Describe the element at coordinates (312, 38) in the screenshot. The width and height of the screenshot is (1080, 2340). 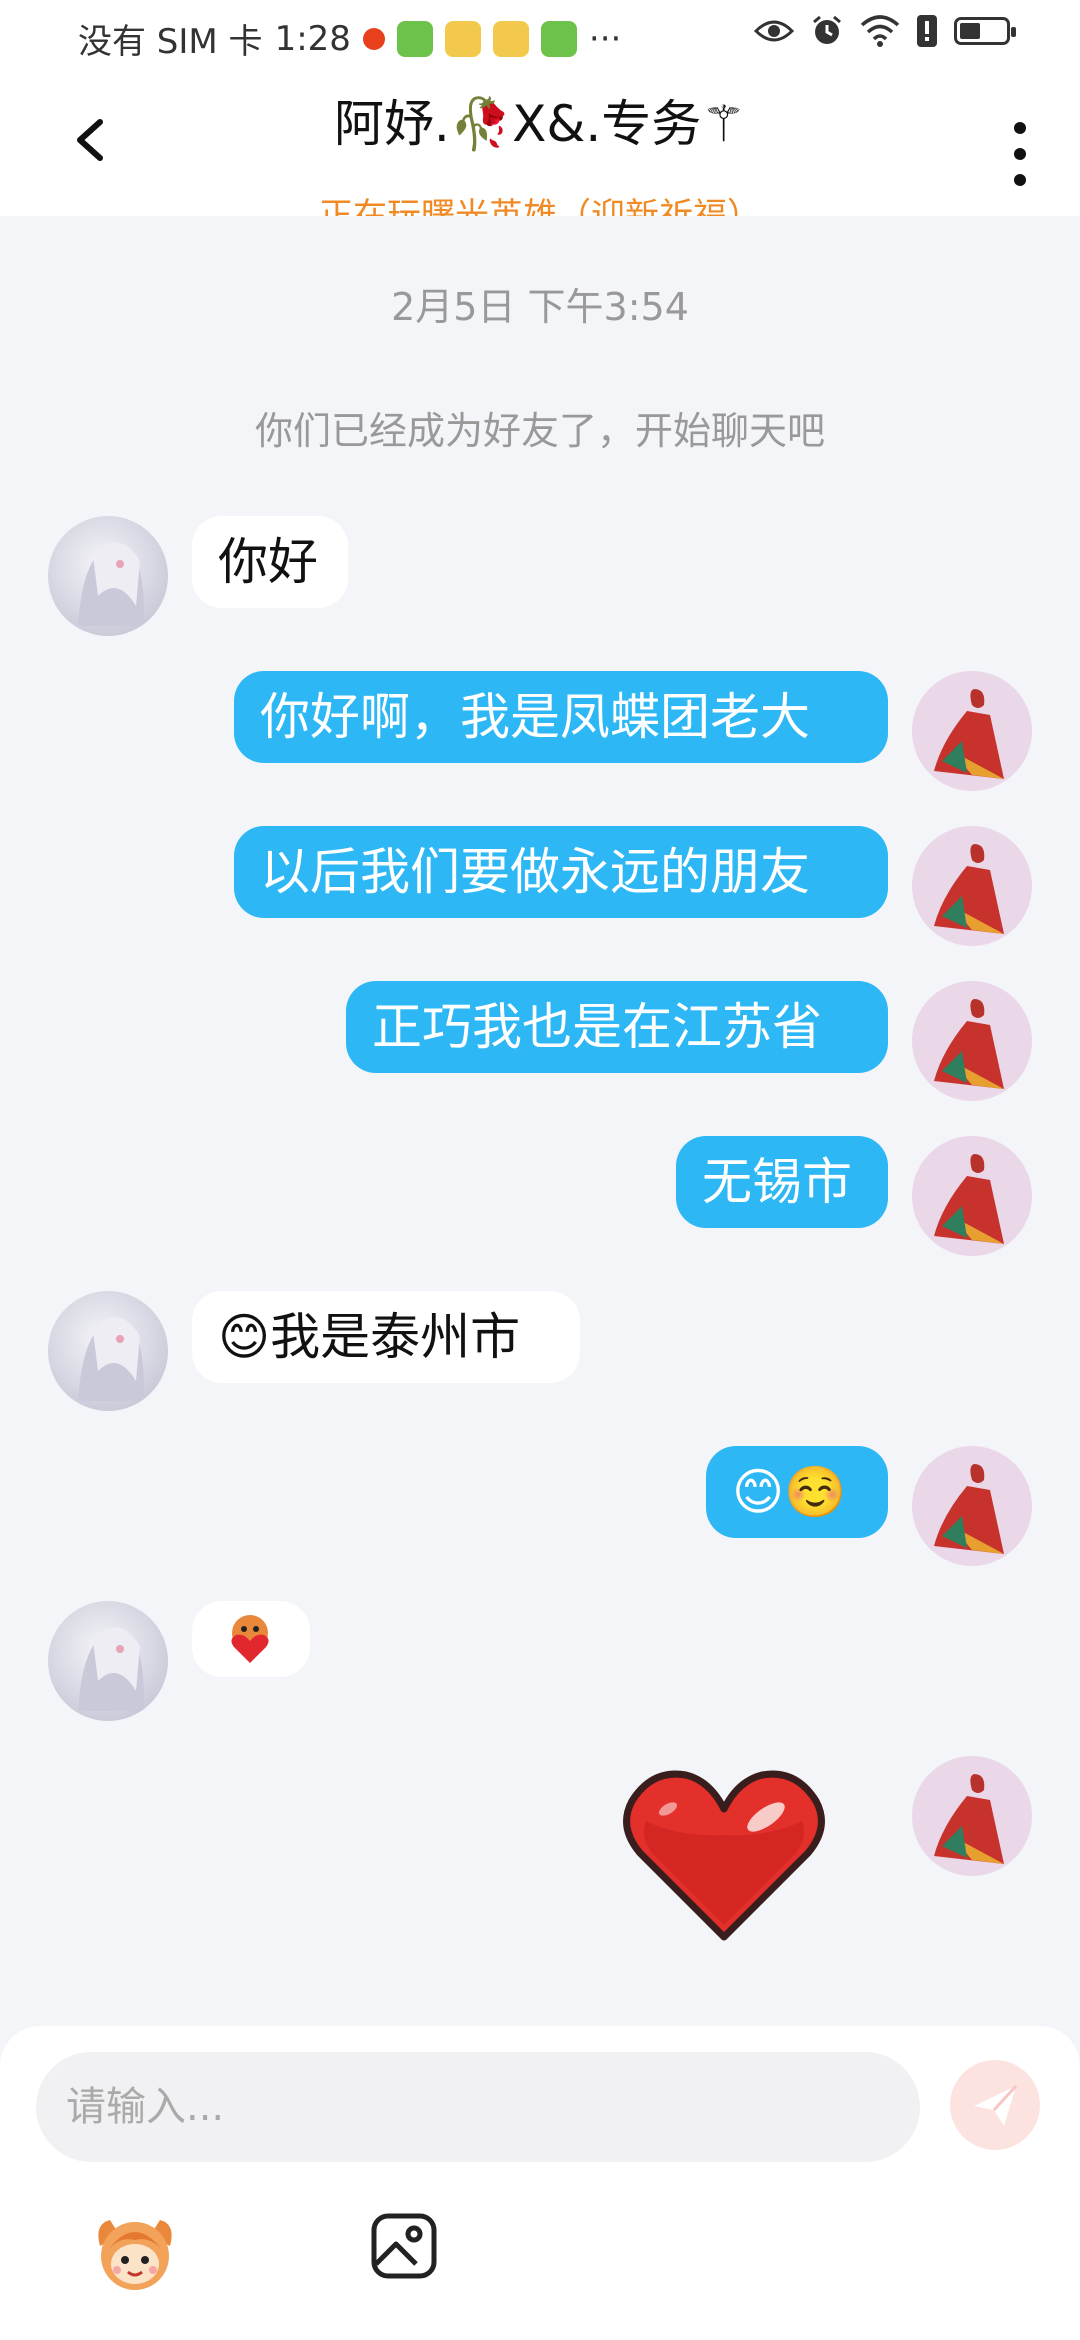
I see `clock: 1:28` at that location.